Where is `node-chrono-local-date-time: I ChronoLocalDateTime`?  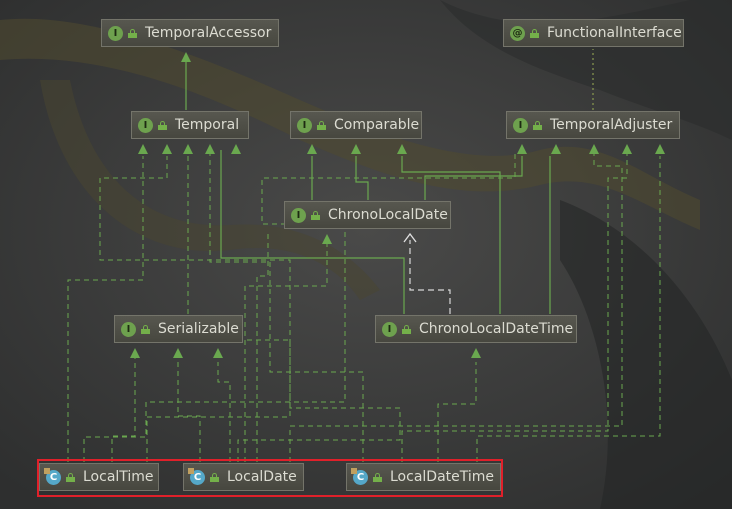
node-chrono-local-date-time: I ChronoLocalDateTime is located at coordinates (476, 329).